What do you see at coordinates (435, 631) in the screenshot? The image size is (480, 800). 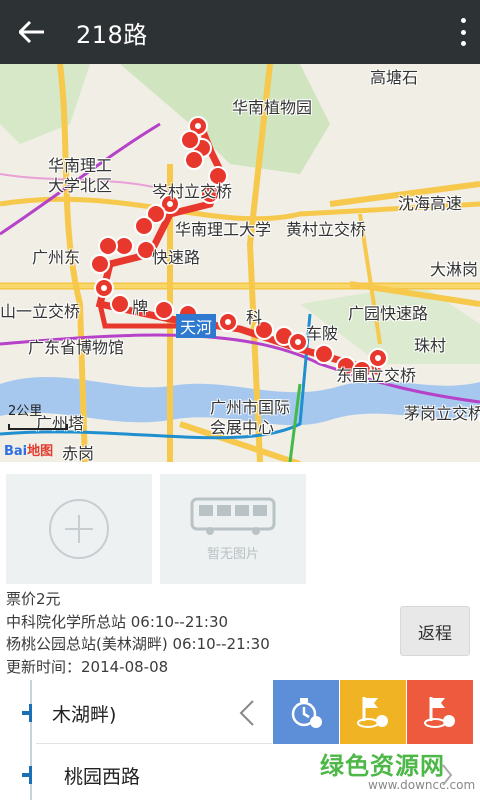 I see `return-trip-button: 返程` at bounding box center [435, 631].